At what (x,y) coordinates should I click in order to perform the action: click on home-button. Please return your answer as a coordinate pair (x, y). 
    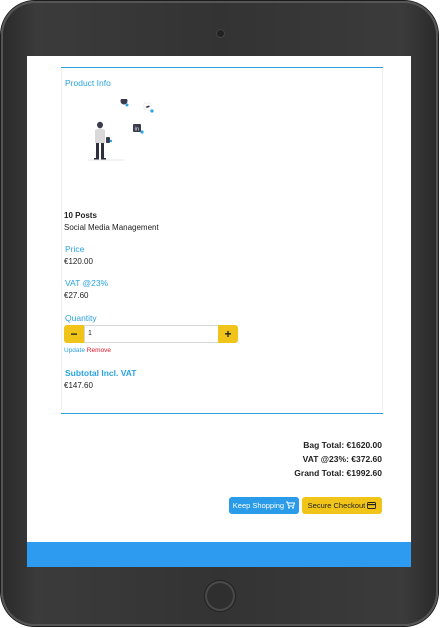
    Looking at the image, I should click on (220, 596).